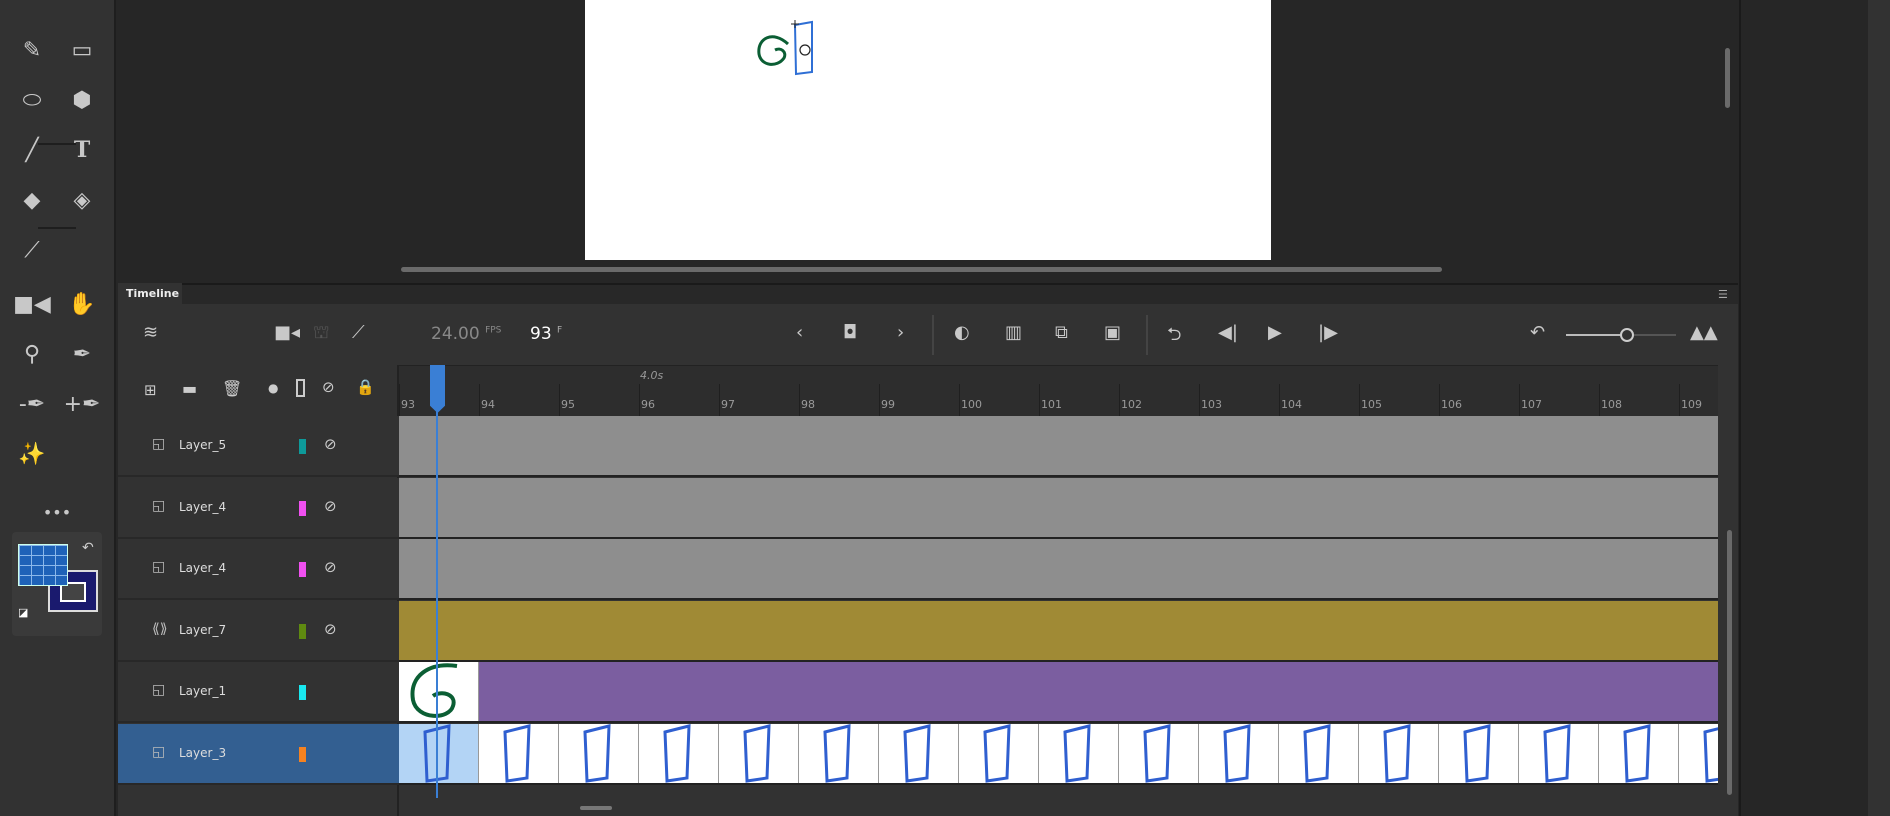 The image size is (1890, 816). I want to click on stage-horizontal-scrollbar, so click(921, 269).